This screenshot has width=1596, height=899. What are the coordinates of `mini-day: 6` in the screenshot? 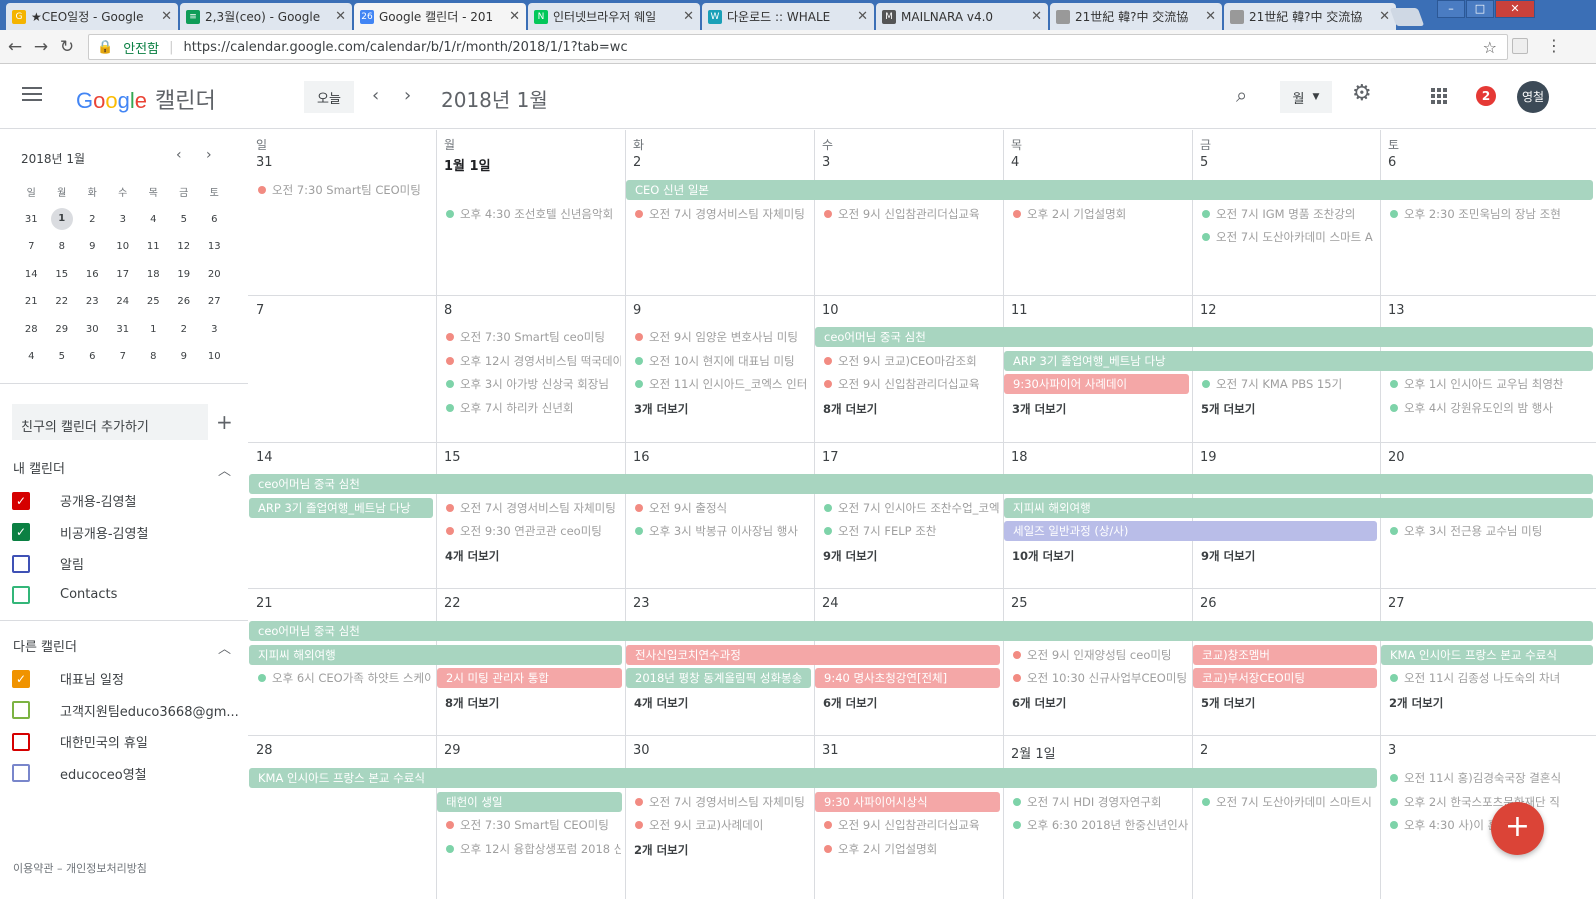 It's located at (214, 219).